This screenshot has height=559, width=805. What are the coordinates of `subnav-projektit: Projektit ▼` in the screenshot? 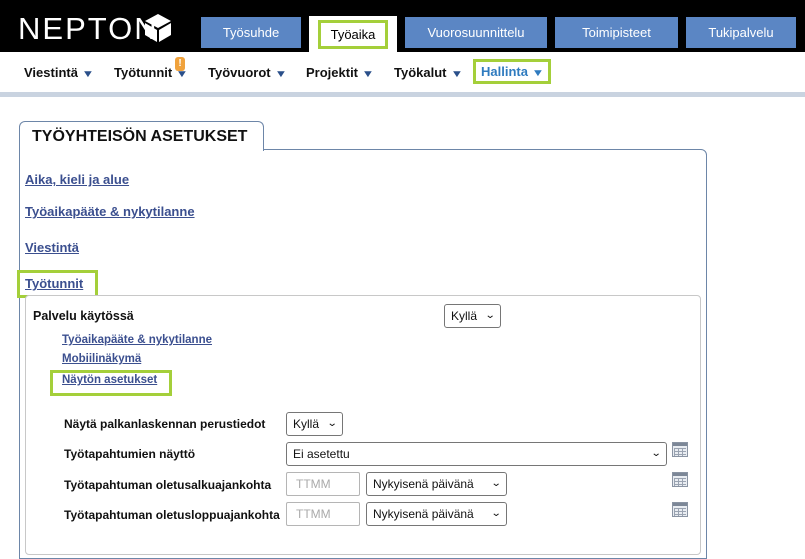 It's located at (340, 72).